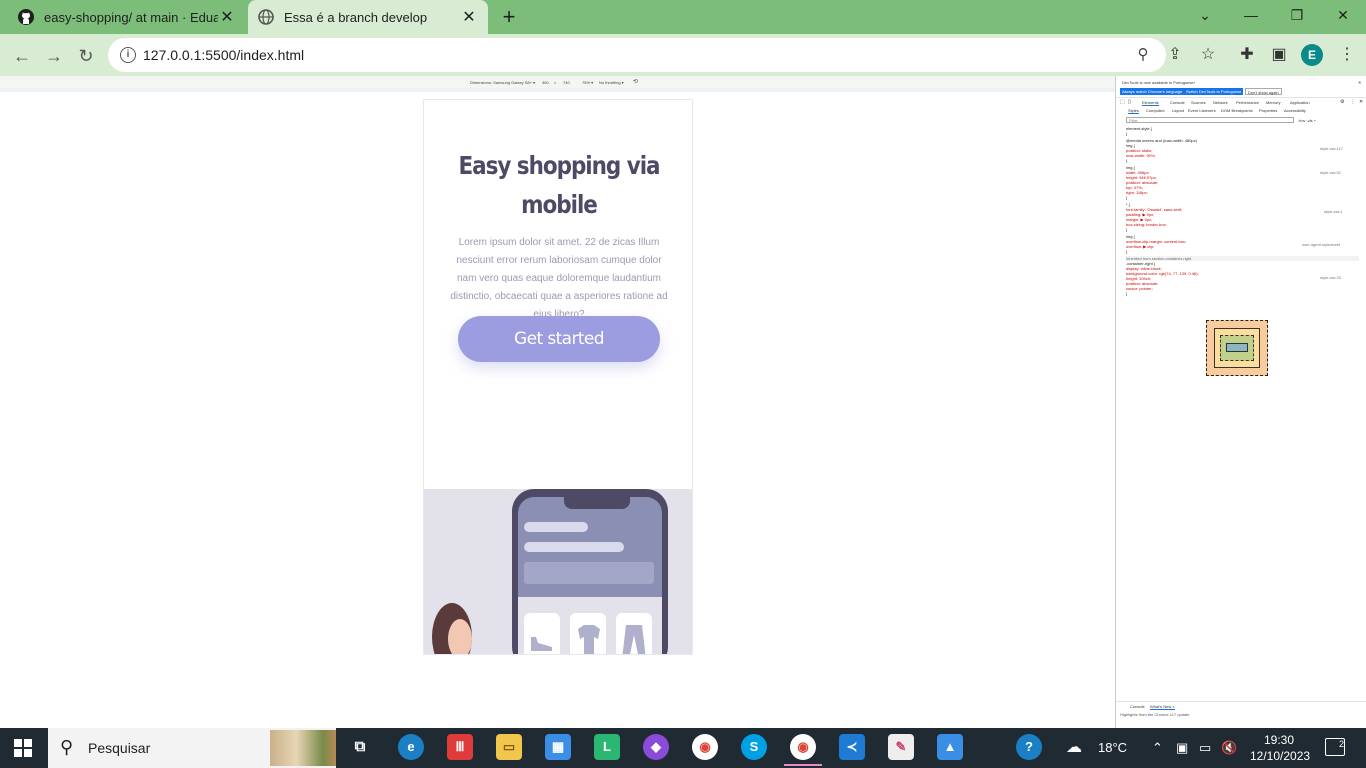 The width and height of the screenshot is (1366, 768). Describe the element at coordinates (1155, 110) in the screenshot. I see `subtab-computed: Computed` at that location.